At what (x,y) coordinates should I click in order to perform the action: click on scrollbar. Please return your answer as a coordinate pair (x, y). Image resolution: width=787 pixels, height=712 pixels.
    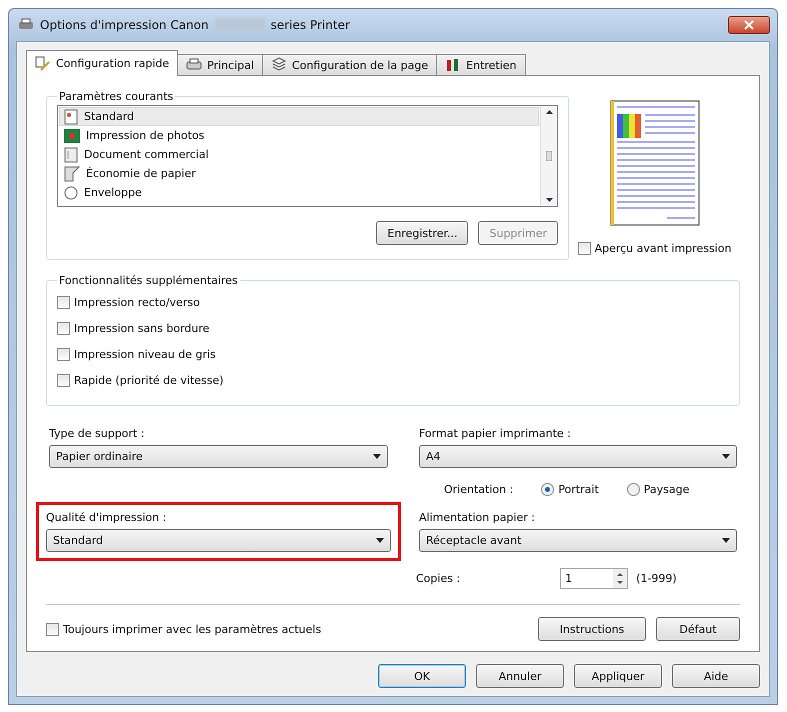
    Looking at the image, I should click on (548, 156).